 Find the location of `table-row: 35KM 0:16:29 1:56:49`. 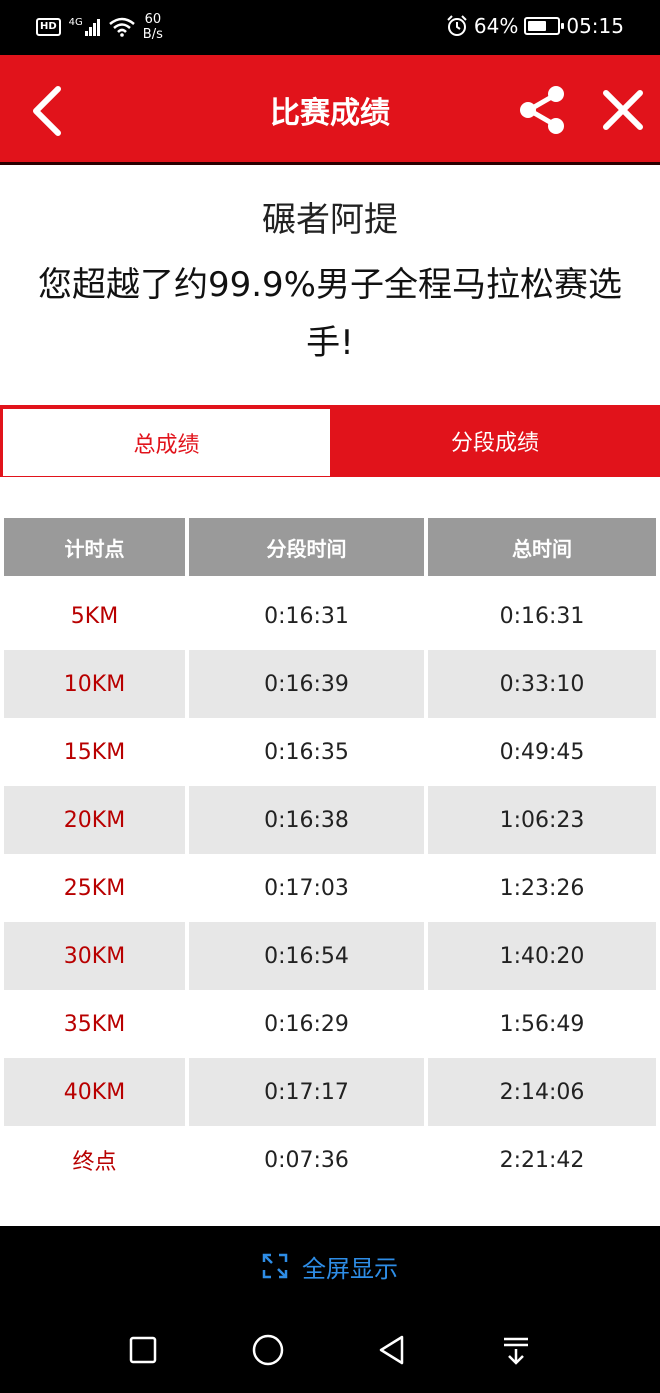

table-row: 35KM 0:16:29 1:56:49 is located at coordinates (330, 1024).